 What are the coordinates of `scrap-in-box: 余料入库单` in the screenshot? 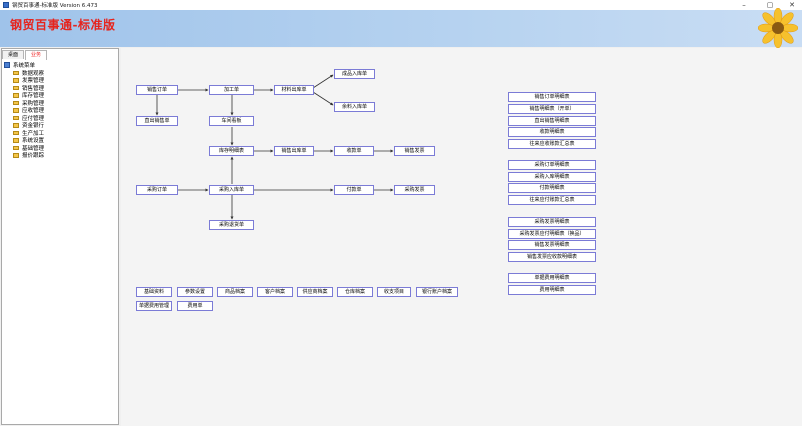 It's located at (354, 107).